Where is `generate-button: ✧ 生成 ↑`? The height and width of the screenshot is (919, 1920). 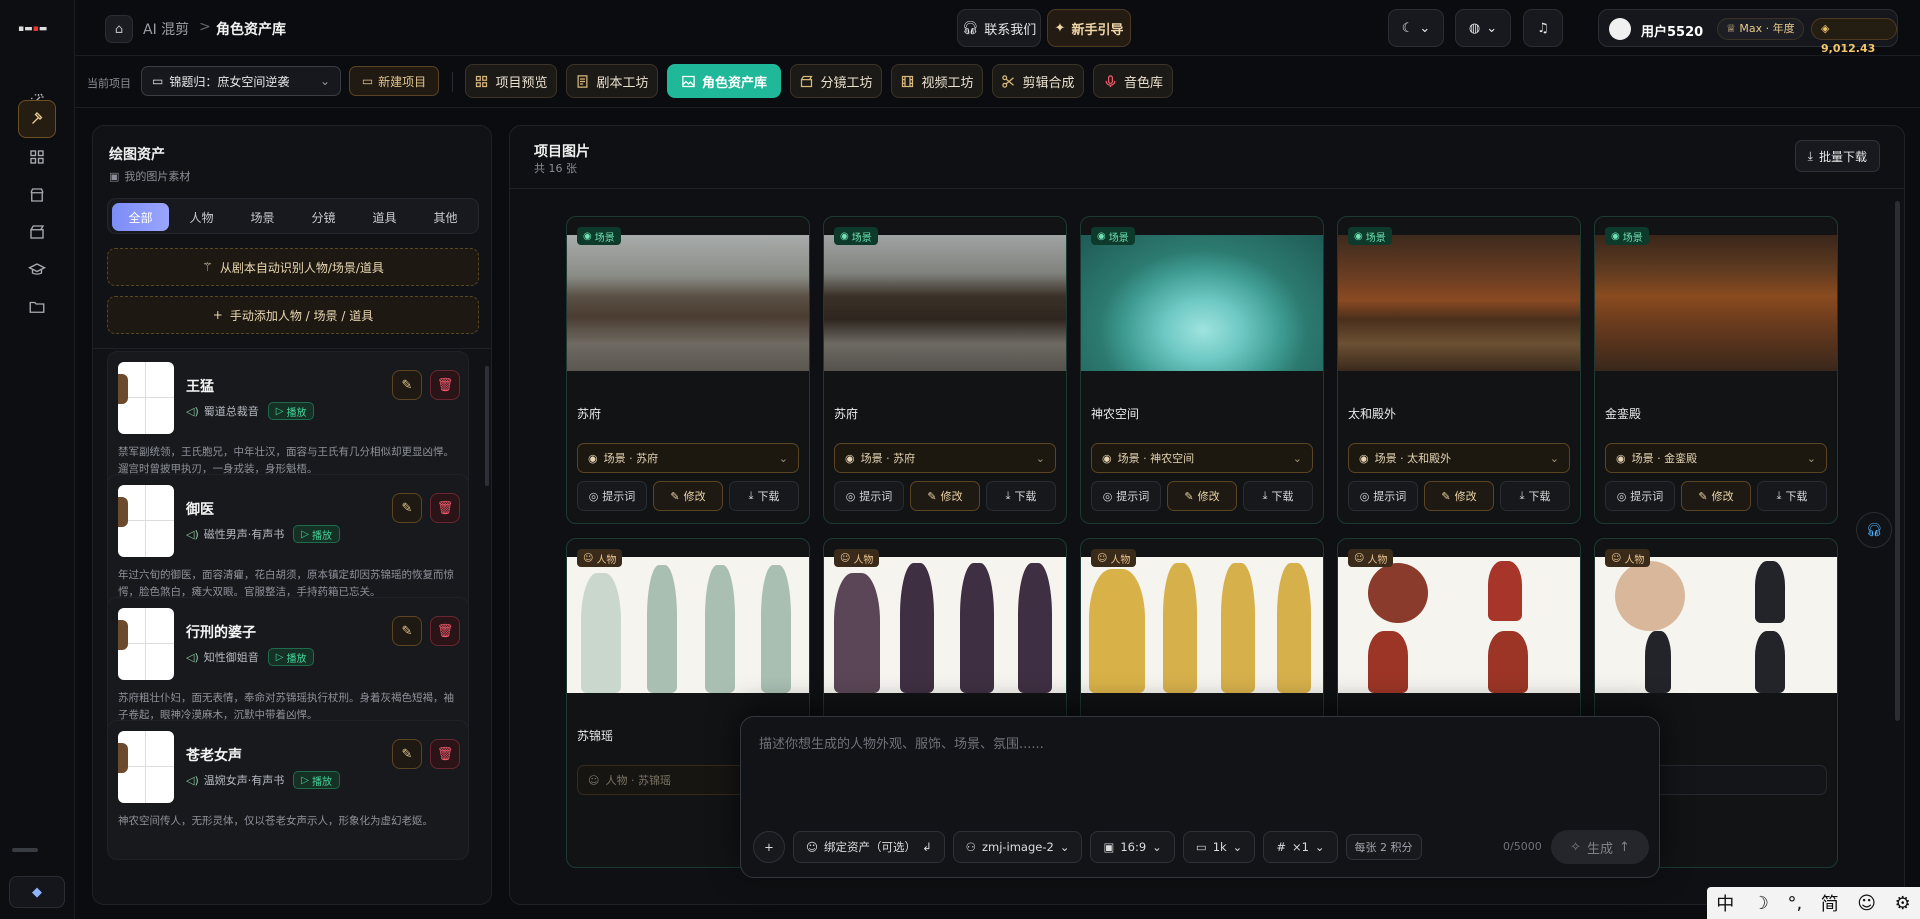 generate-button: ✧ 生成 ↑ is located at coordinates (1600, 847).